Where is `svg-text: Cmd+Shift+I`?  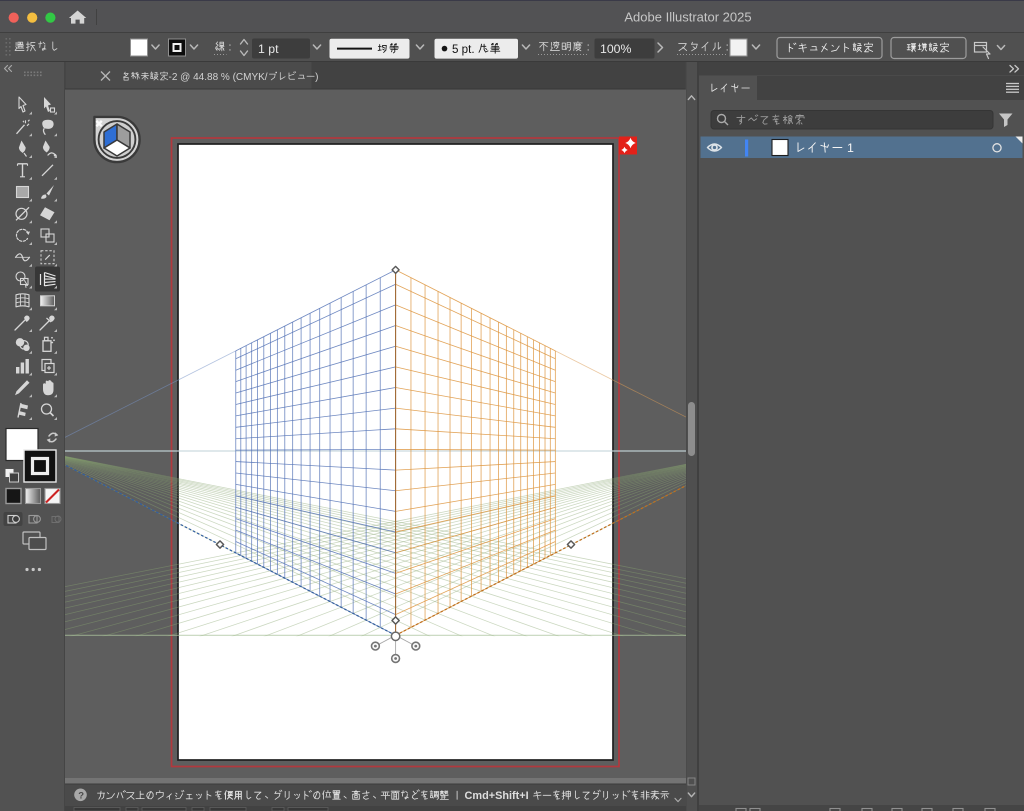
svg-text: Cmd+Shift+I is located at coordinates (497, 796).